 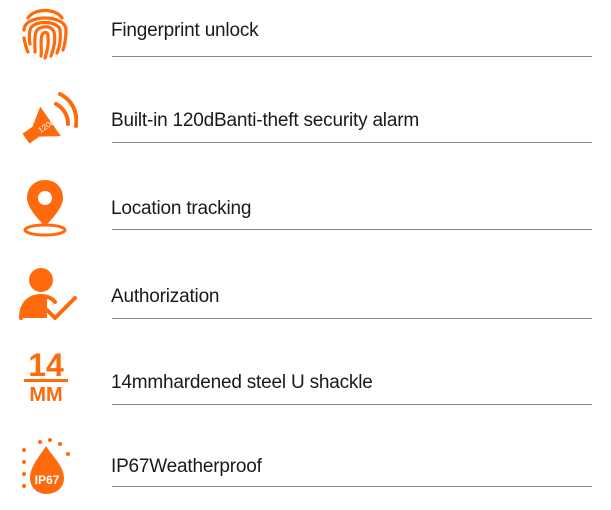 I want to click on ip67-waterproof-icon: IP67, so click(x=49, y=467).